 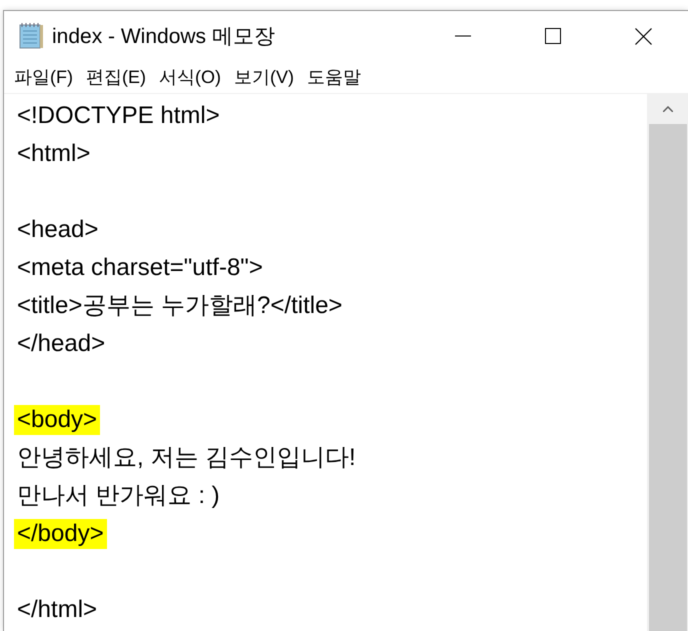 What do you see at coordinates (334, 77) in the screenshot?
I see `menu-item: 도움말` at bounding box center [334, 77].